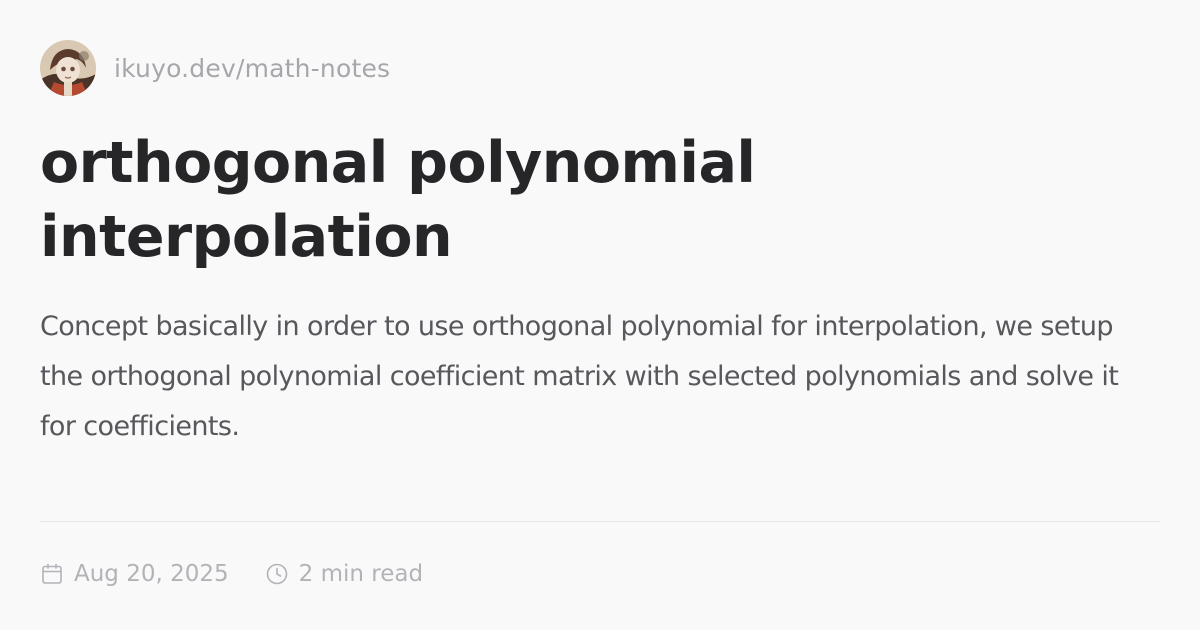 This screenshot has height=630, width=1200. Describe the element at coordinates (600, 521) in the screenshot. I see `divider` at that location.